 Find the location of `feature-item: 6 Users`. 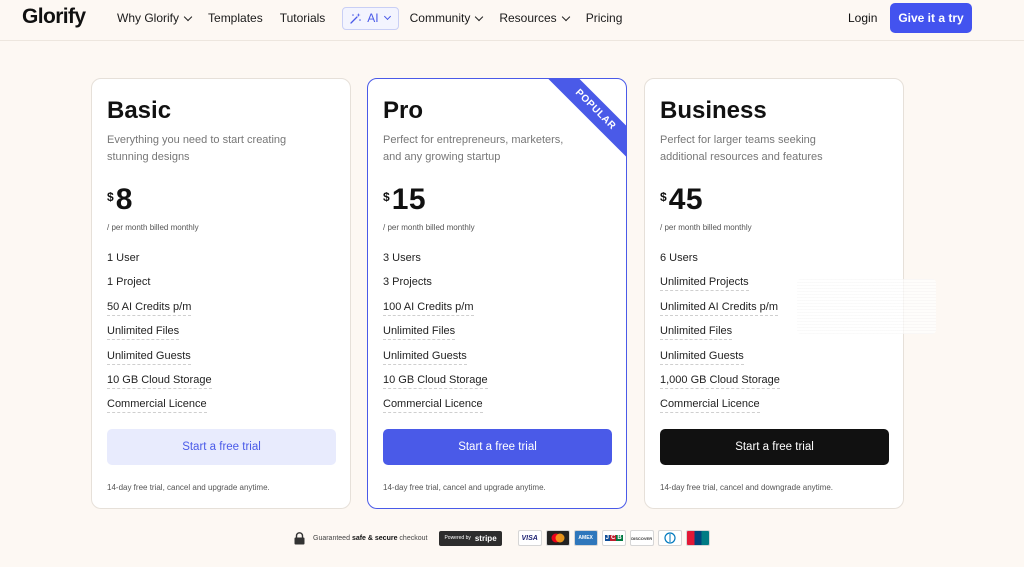

feature-item: 6 Users is located at coordinates (720, 264).